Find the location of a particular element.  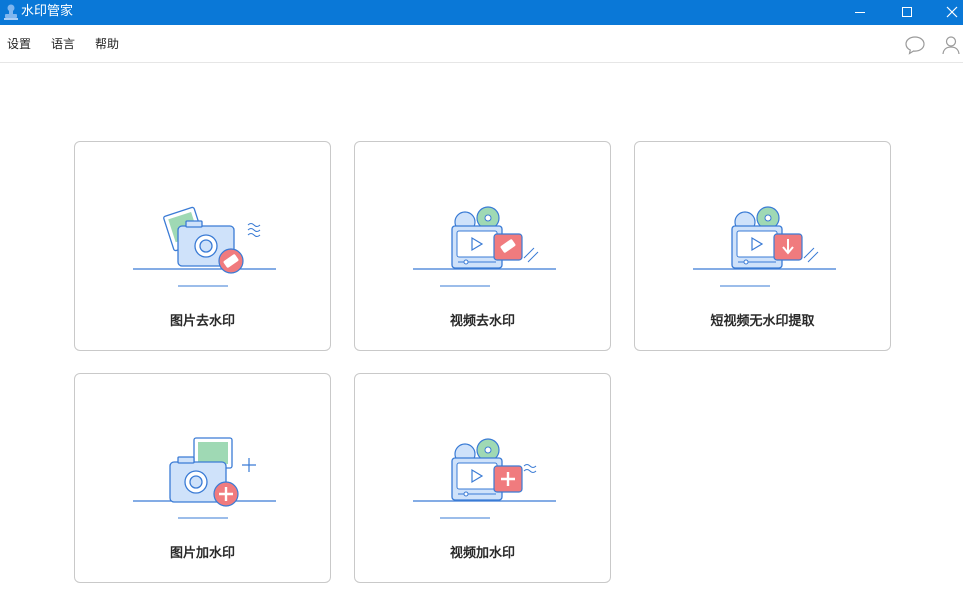

minimize-icon is located at coordinates (860, 12).